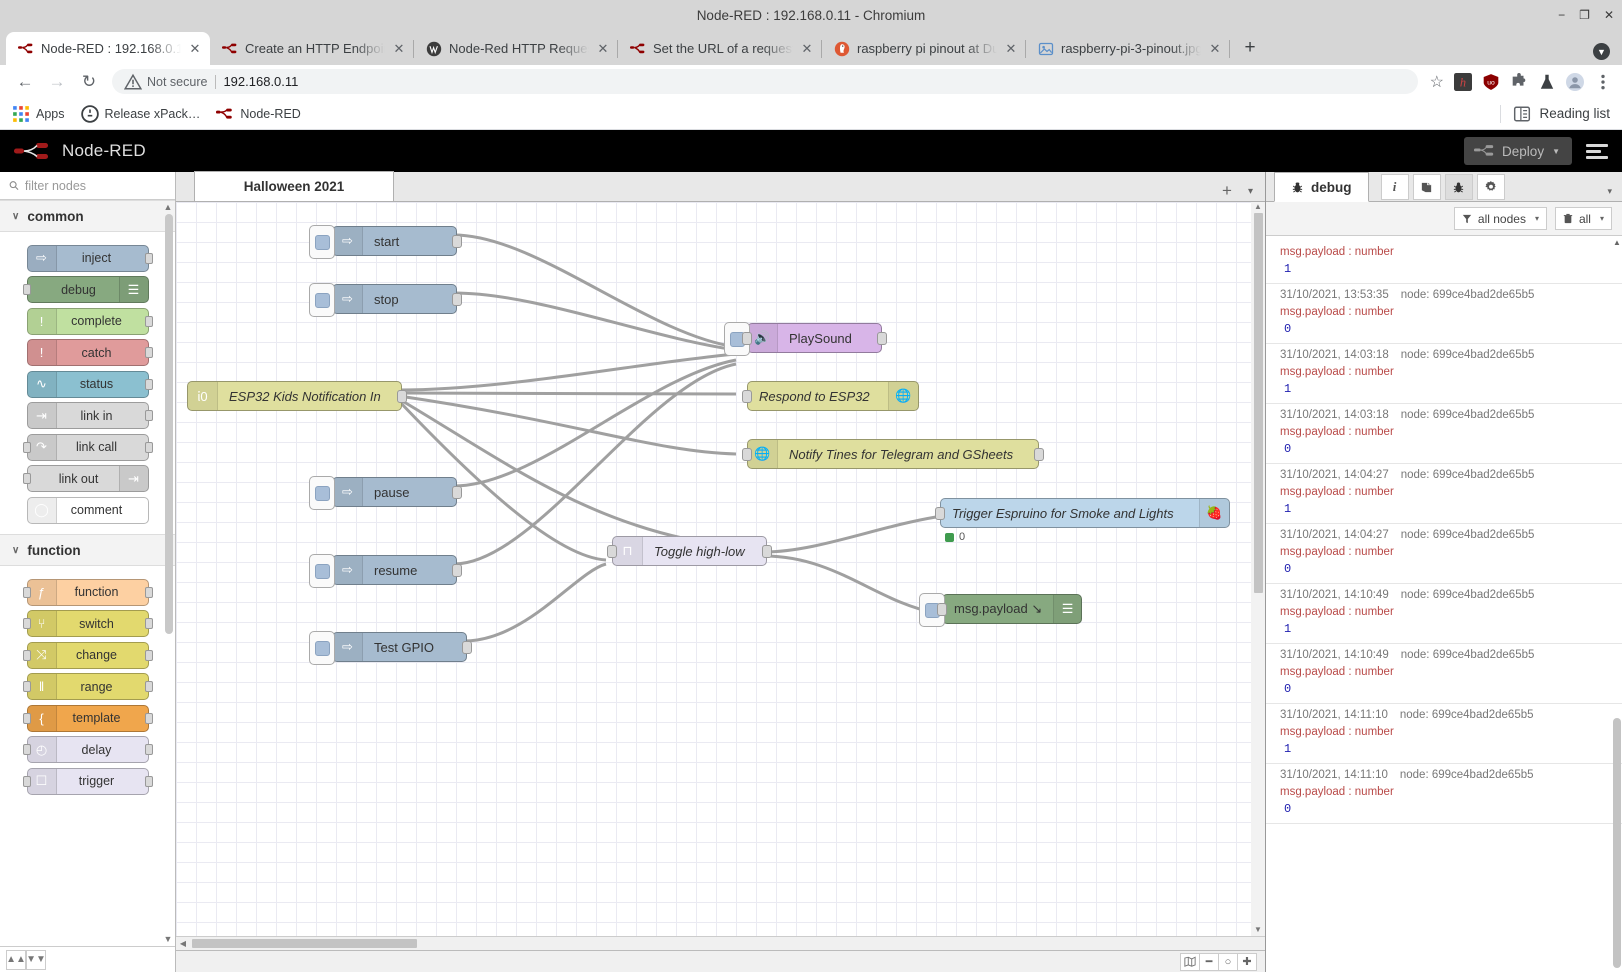  What do you see at coordinates (1082, 513) in the screenshot?
I see `flow-node-espruino: Trigger Espruino for Smoke and Lights 🍓` at bounding box center [1082, 513].